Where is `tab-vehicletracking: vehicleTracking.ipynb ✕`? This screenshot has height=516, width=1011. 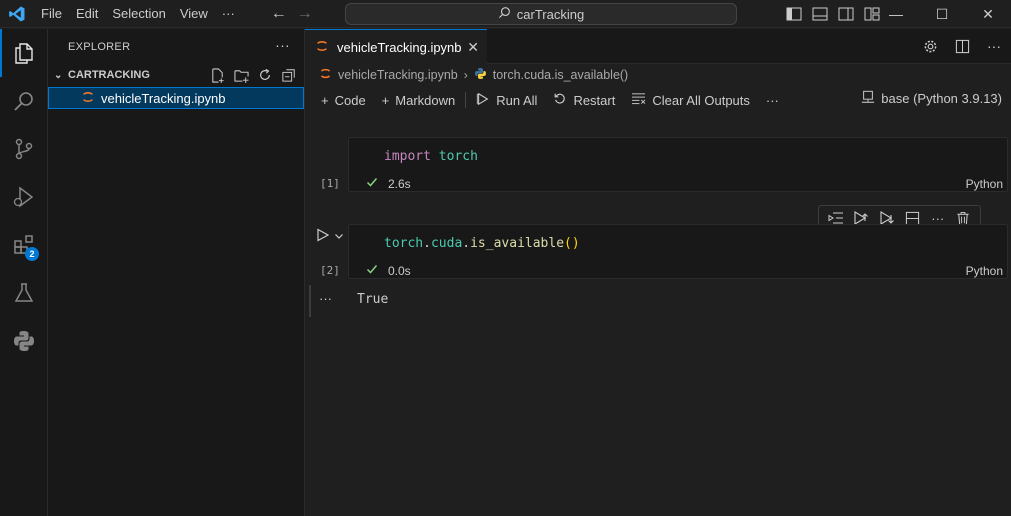 tab-vehicletracking: vehicleTracking.ipynb ✕ is located at coordinates (396, 46).